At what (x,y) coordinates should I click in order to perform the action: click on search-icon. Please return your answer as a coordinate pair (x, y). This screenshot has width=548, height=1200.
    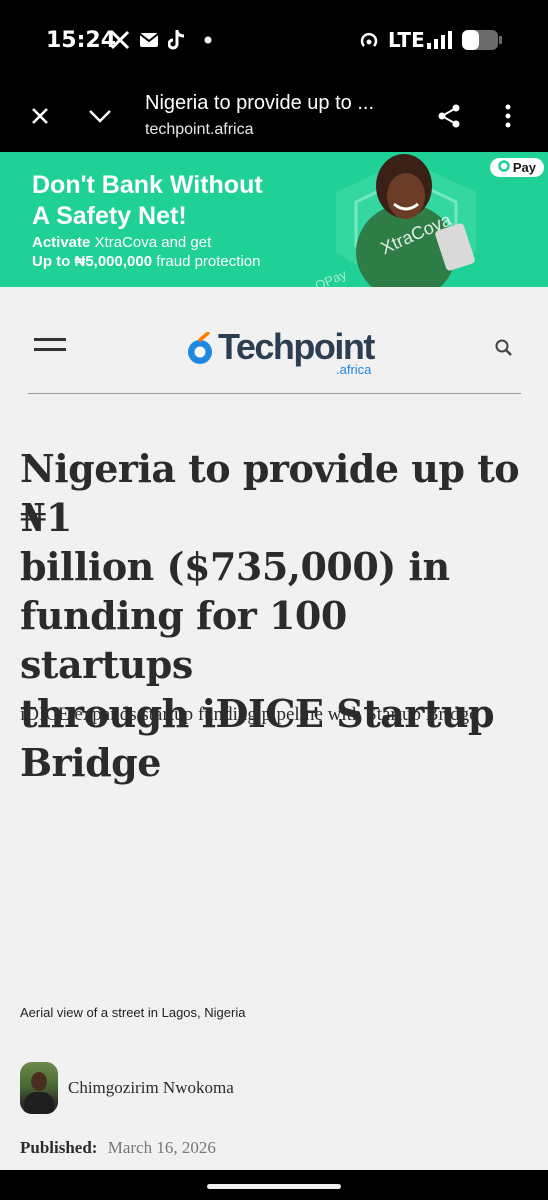
    Looking at the image, I should click on (505, 349).